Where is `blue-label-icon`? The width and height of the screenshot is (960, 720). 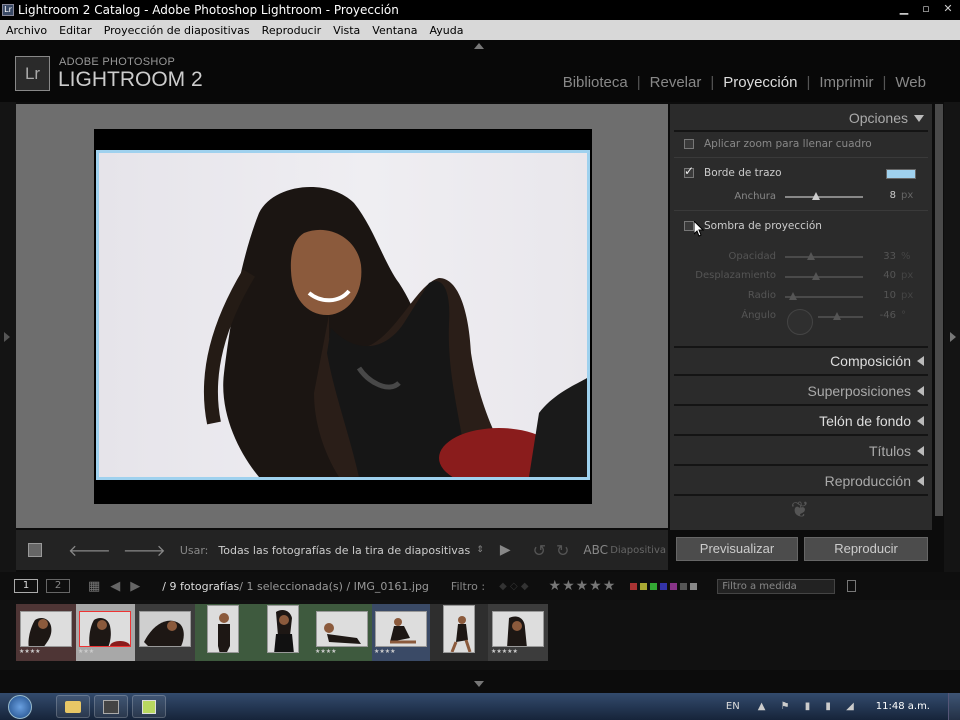 blue-label-icon is located at coordinates (664, 586).